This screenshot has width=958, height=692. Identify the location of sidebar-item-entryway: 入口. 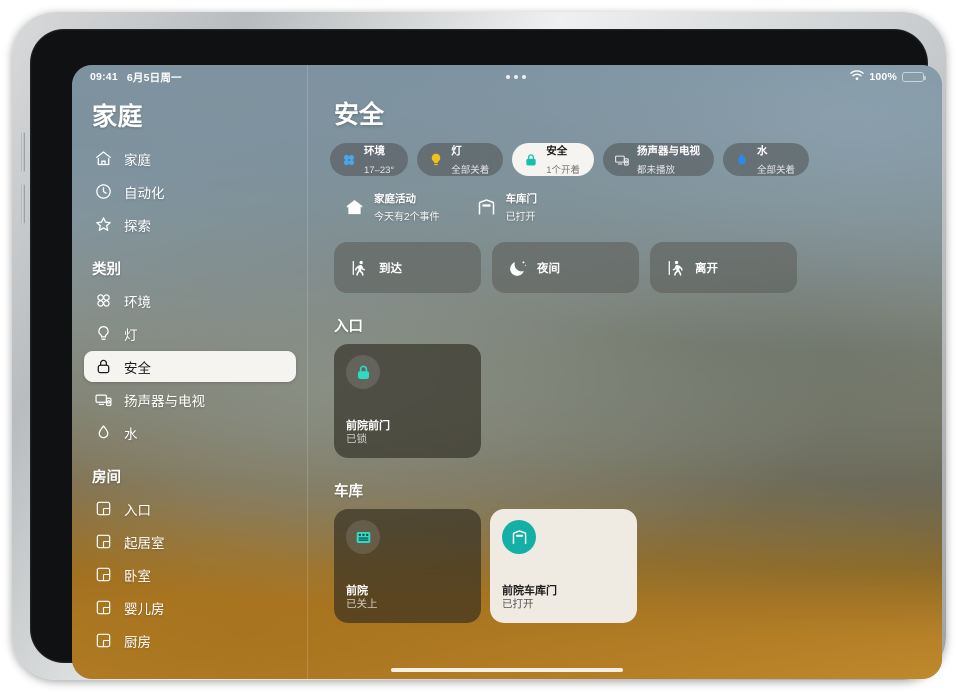
(190, 508).